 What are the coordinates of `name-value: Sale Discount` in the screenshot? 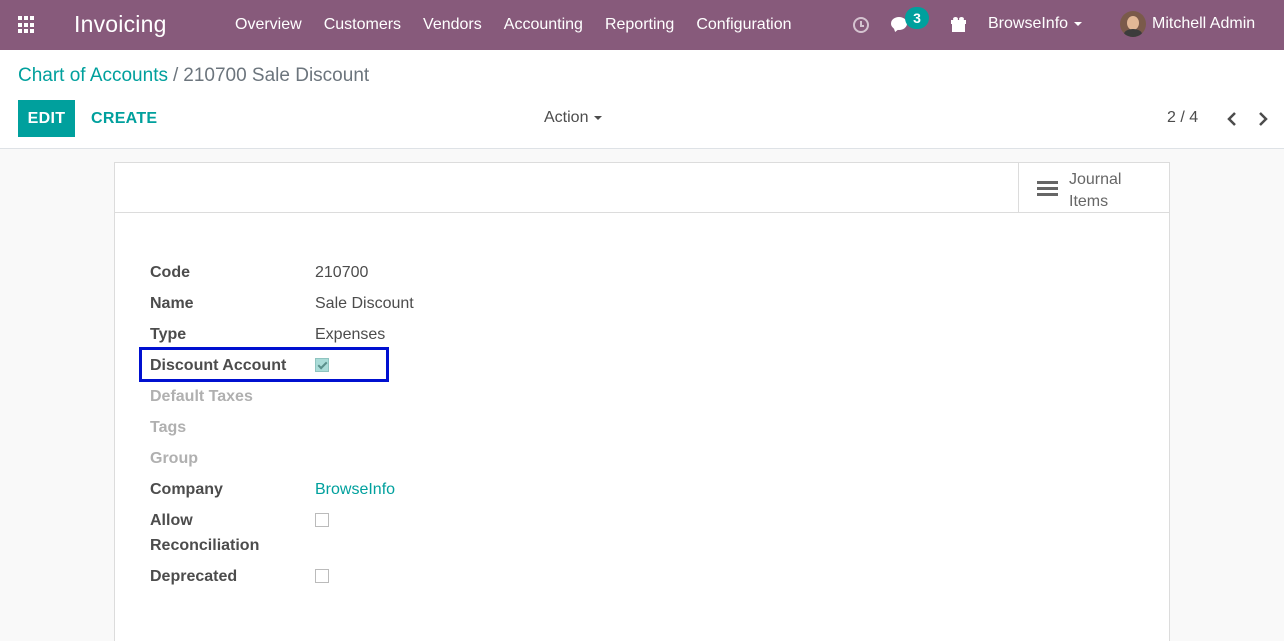 It's located at (364, 303).